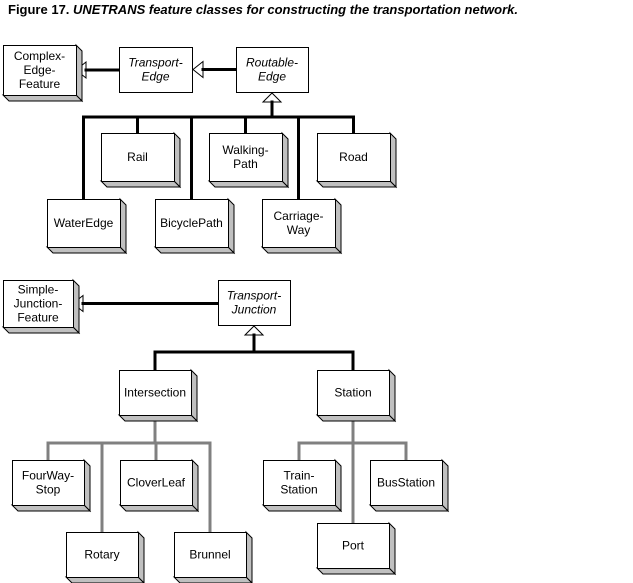 The image size is (633, 583). I want to click on class-box-complex-edge-feature: Complex-Edge-Feature, so click(42, 73).